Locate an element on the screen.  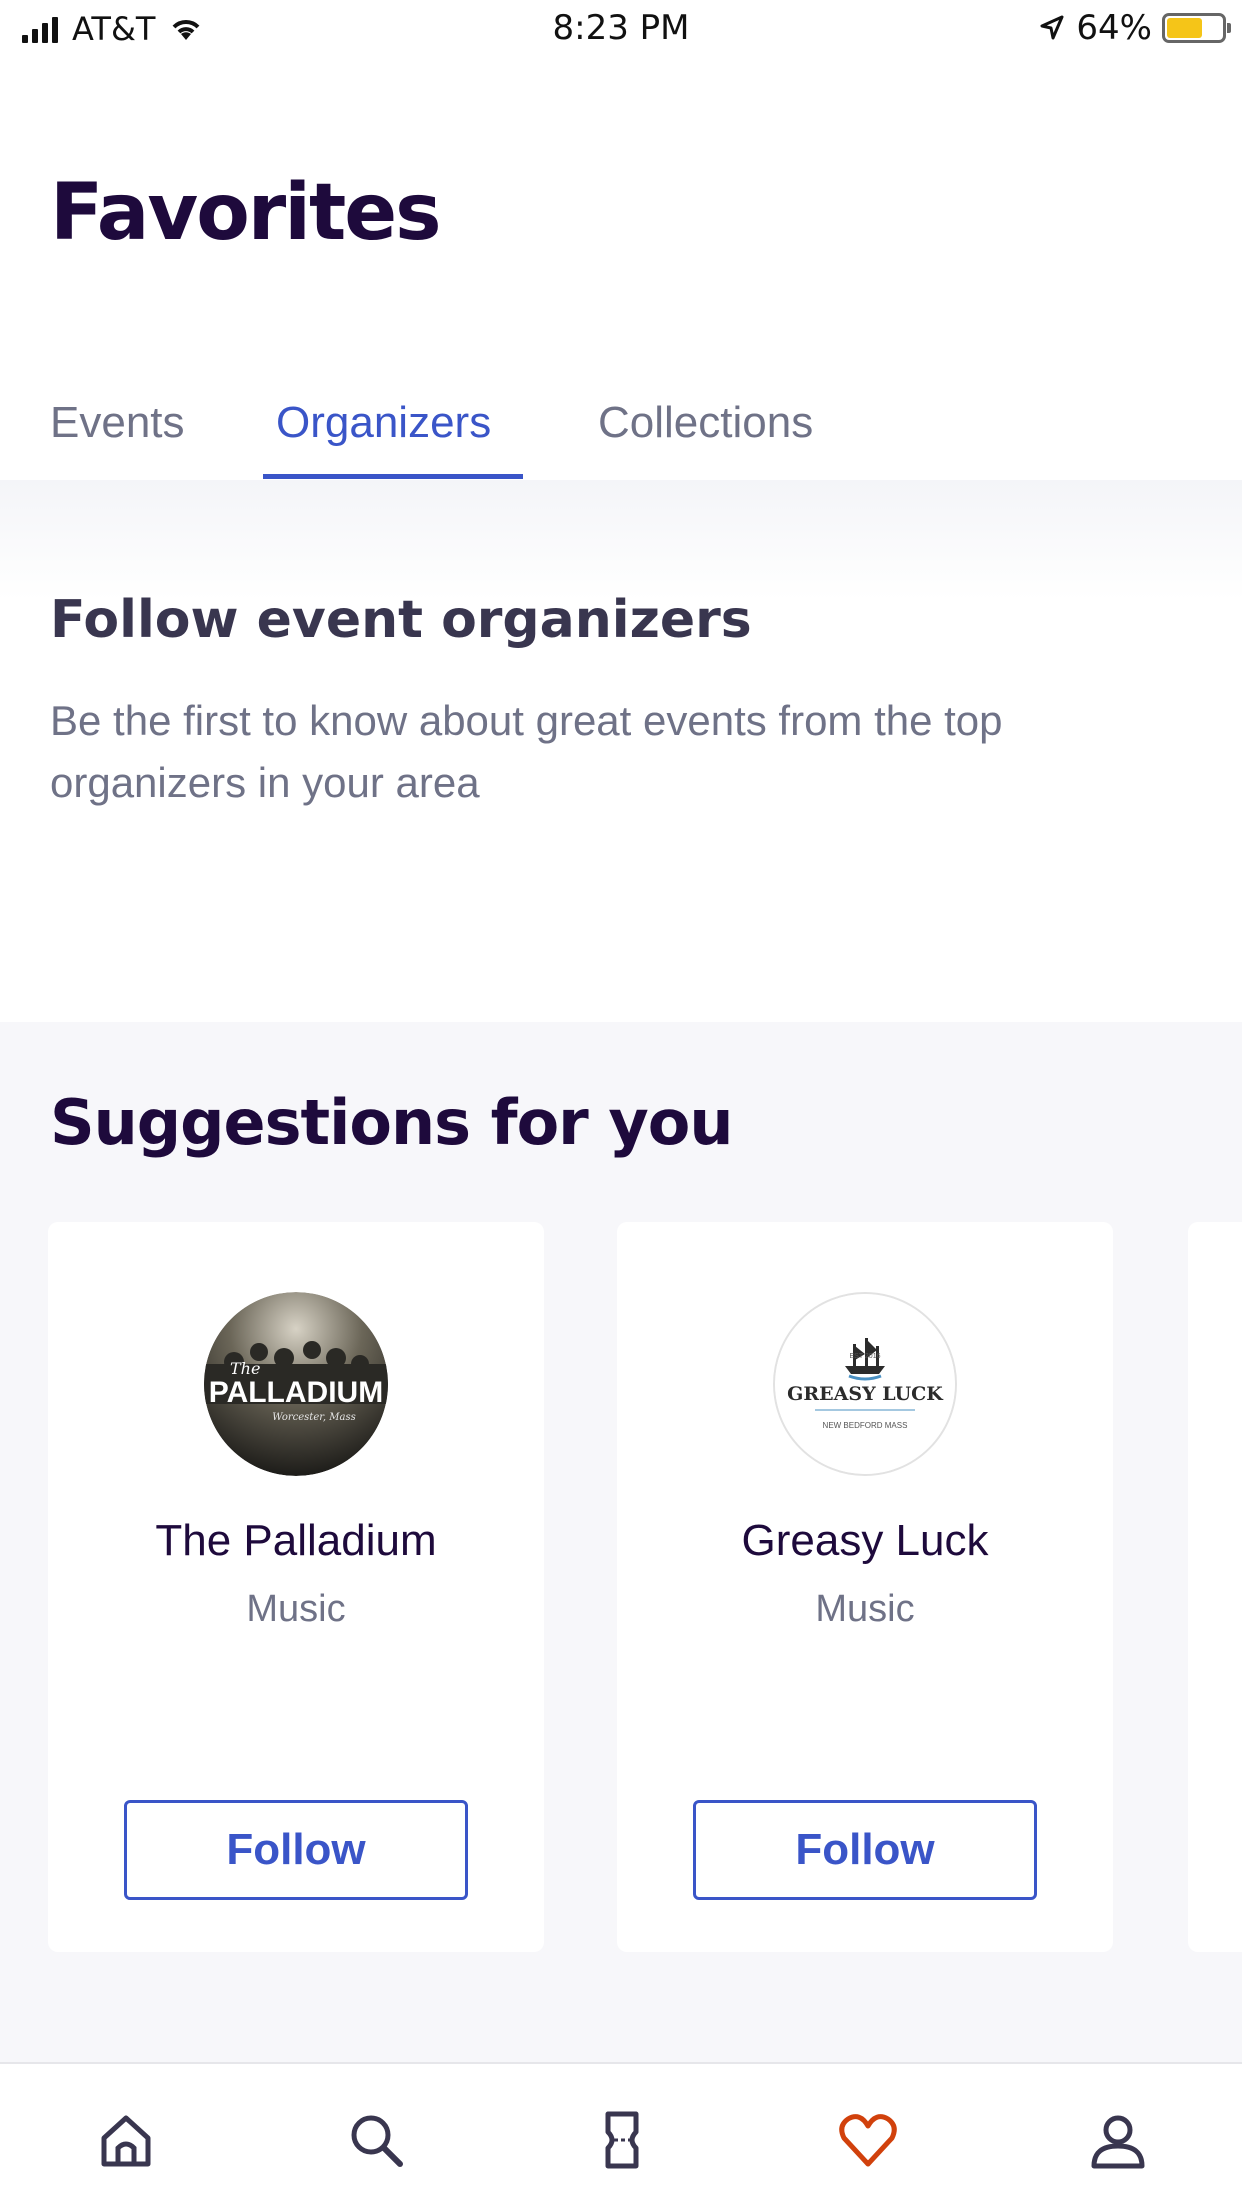
organizer-card-peek is located at coordinates (1215, 1587).